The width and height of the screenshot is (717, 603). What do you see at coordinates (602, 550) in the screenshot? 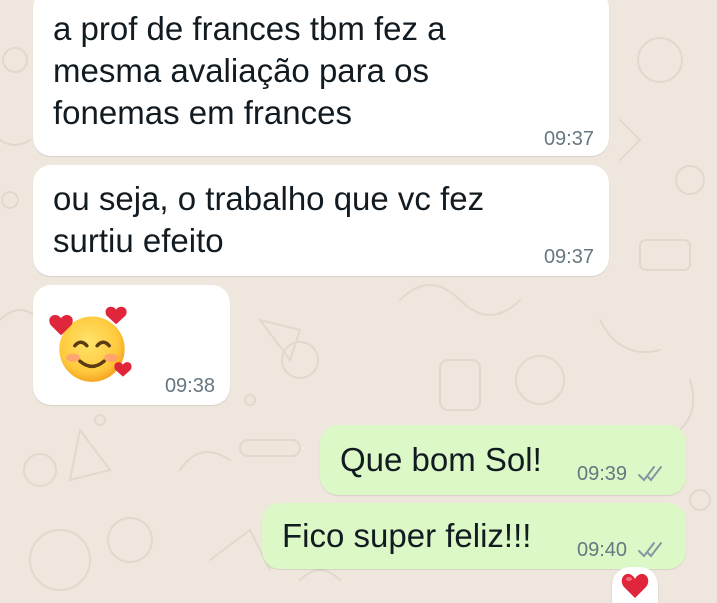
I see `message-time: 09:40` at bounding box center [602, 550].